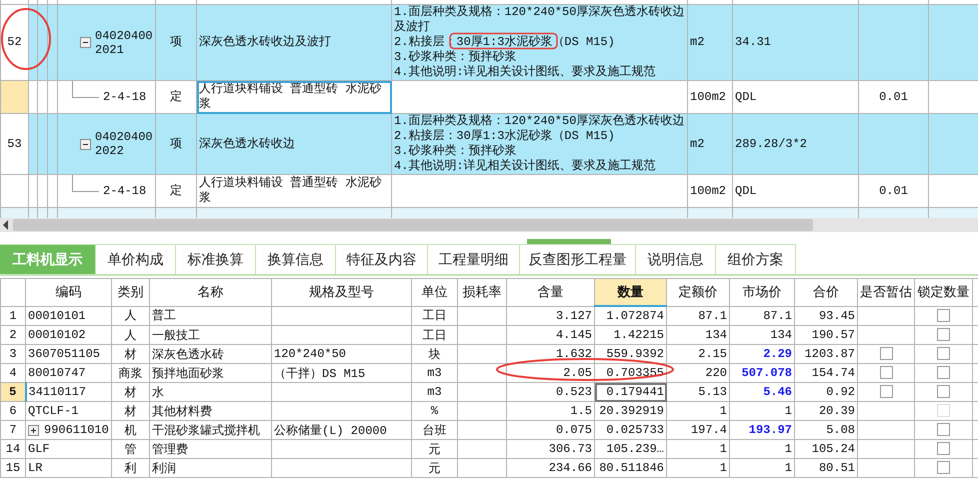 Image resolution: width=978 pixels, height=479 pixels. I want to click on row-number: 15, so click(13, 468).